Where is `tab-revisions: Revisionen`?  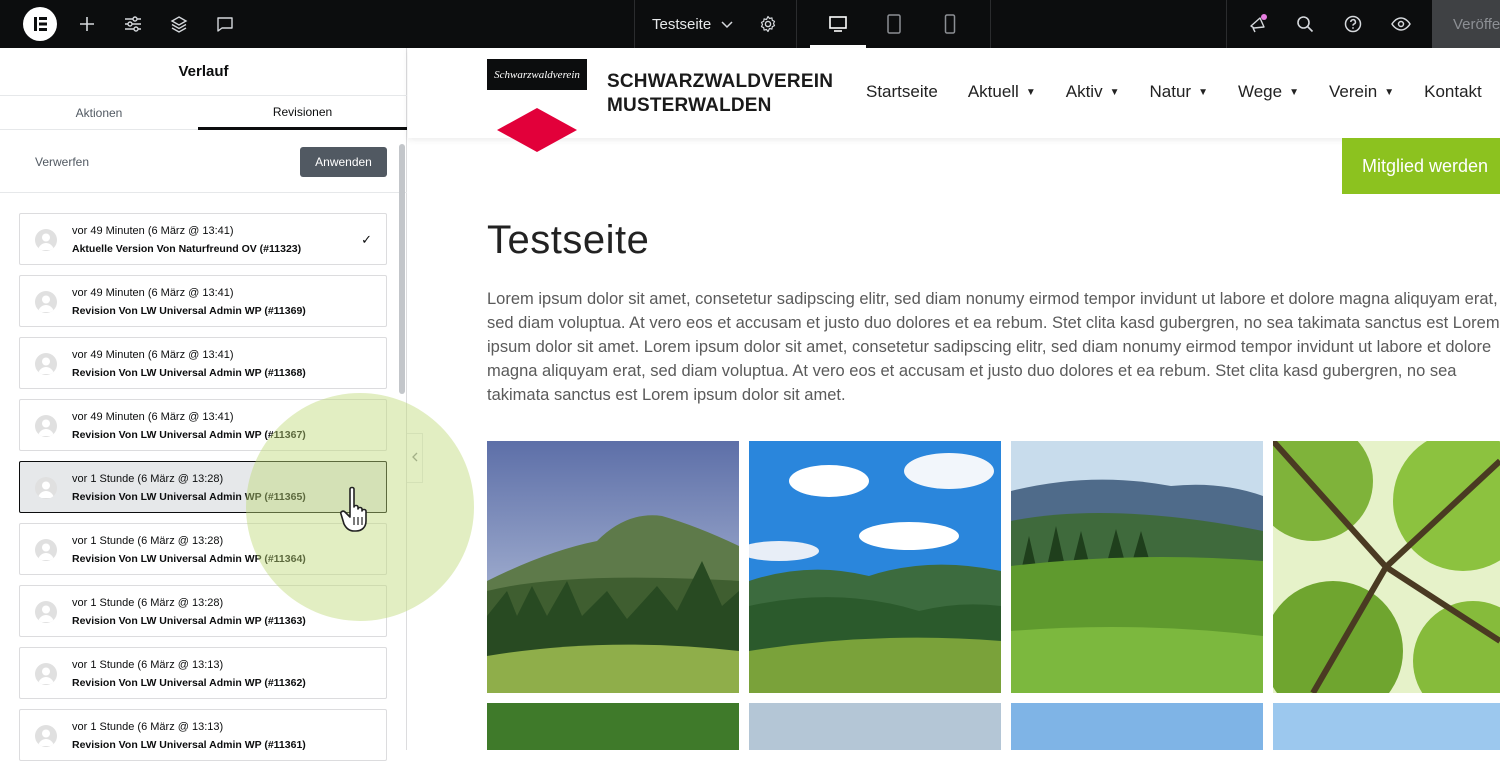
tab-revisions: Revisionen is located at coordinates (302, 113).